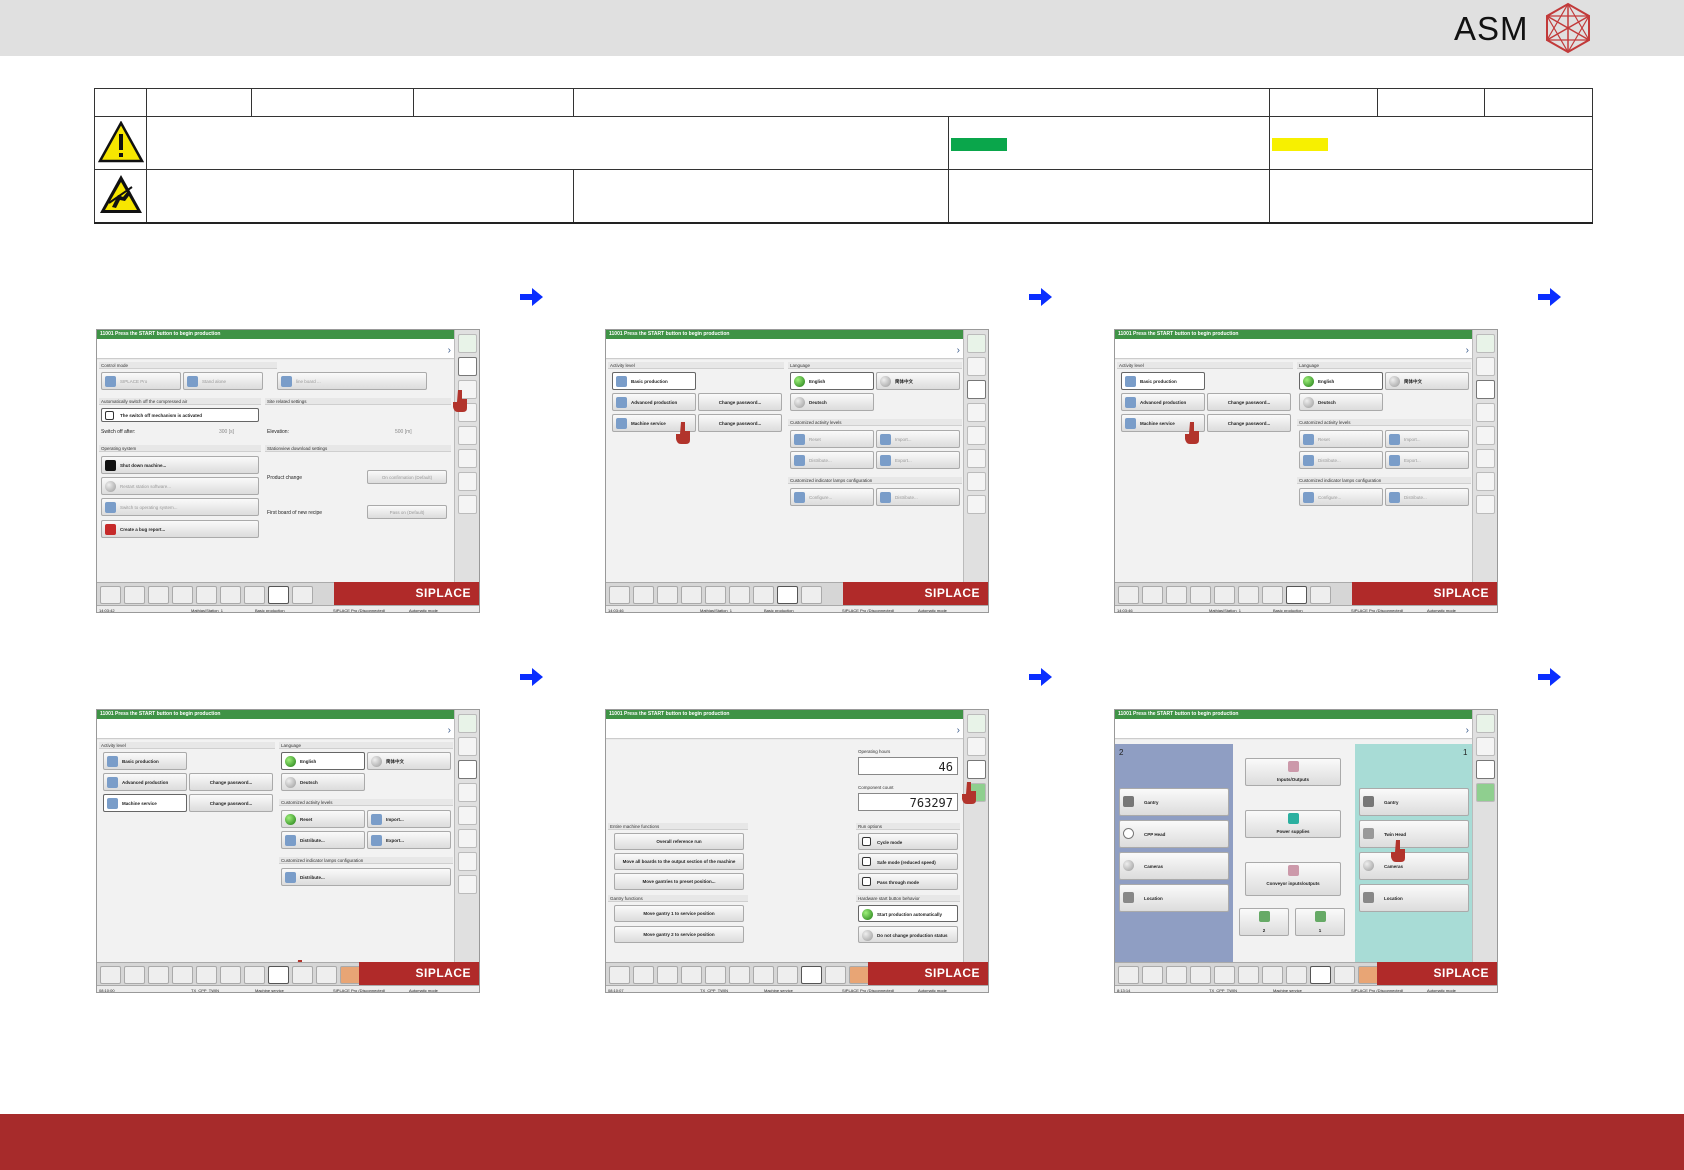 This screenshot has height=1170, width=1684. Describe the element at coordinates (223, 381) in the screenshot. I see `stand-alone-button: Stand alone` at that location.